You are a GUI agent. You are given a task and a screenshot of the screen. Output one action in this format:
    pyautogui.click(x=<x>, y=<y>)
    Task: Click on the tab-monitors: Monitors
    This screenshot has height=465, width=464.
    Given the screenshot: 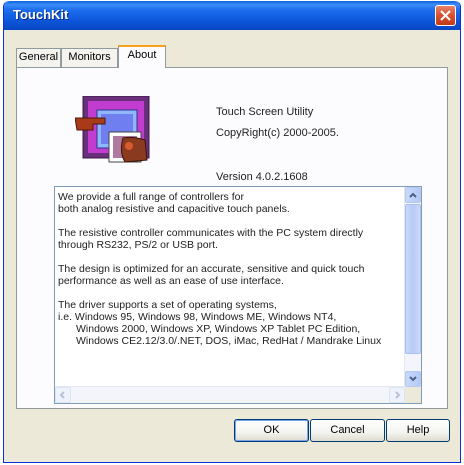 What is the action you would take?
    pyautogui.click(x=89, y=57)
    